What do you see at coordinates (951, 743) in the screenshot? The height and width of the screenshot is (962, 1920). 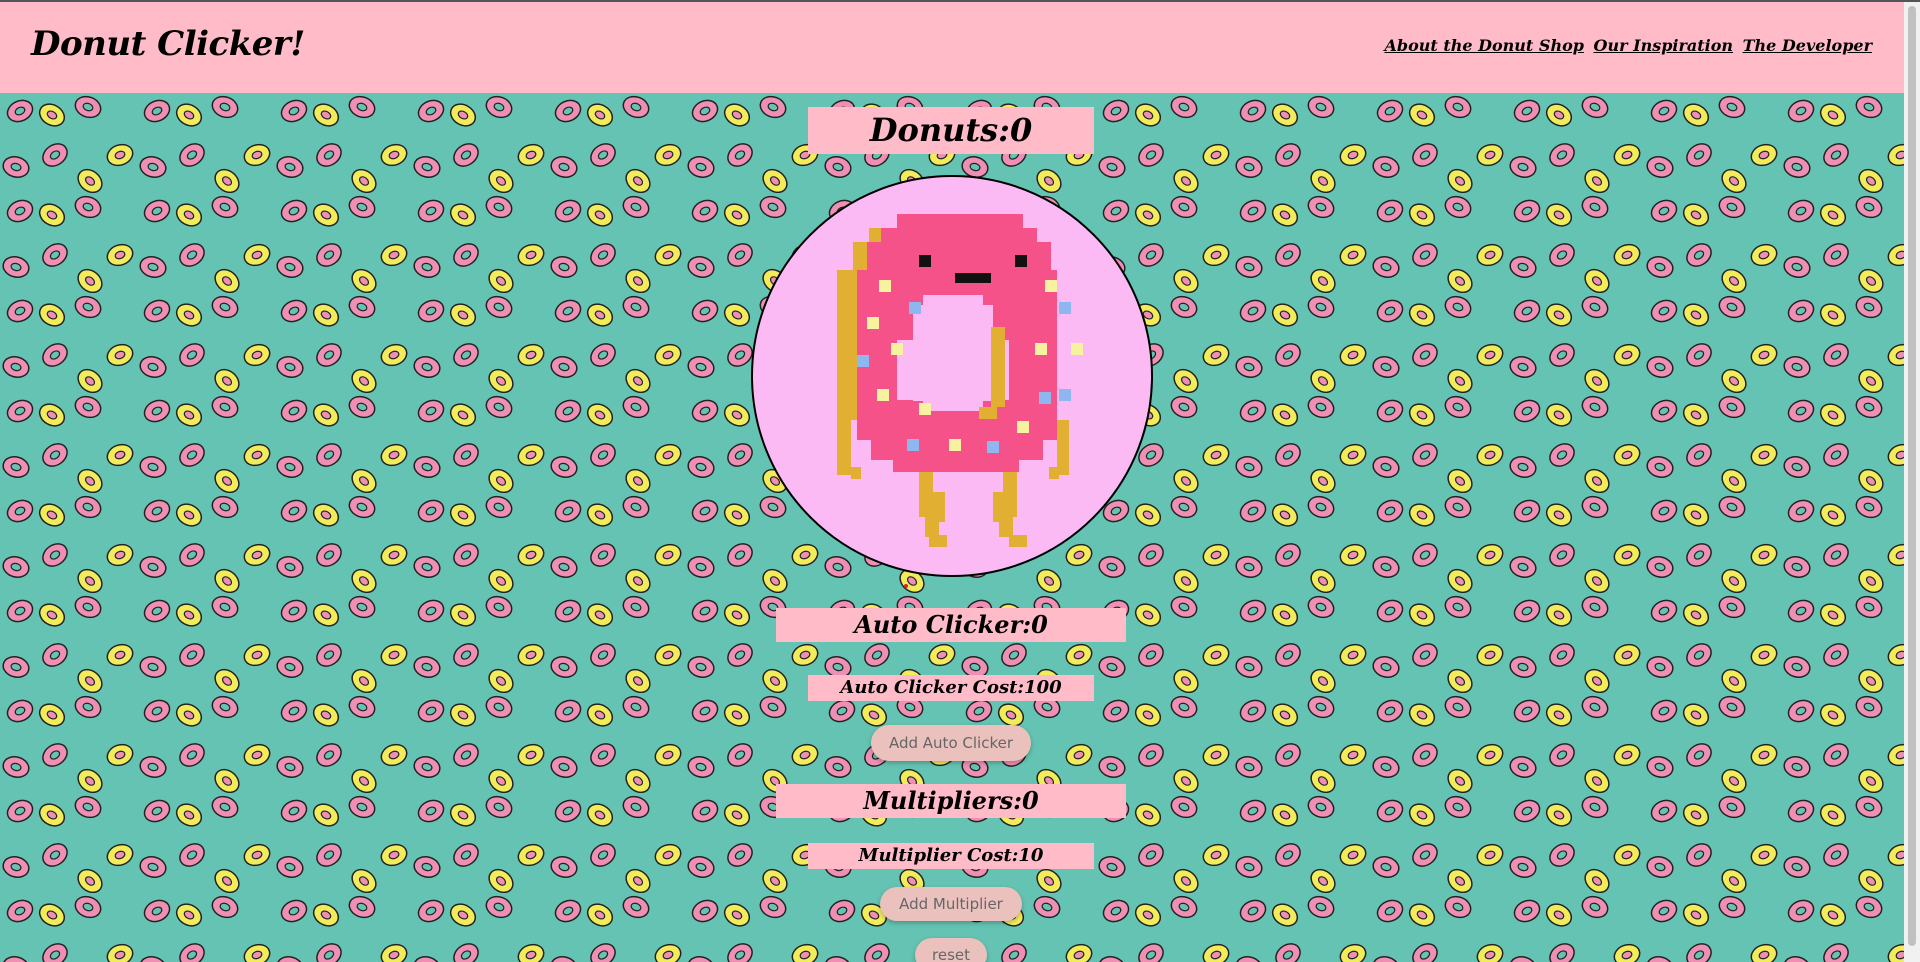 I see `add-auto-clicker-button: Add Auto Clicker` at bounding box center [951, 743].